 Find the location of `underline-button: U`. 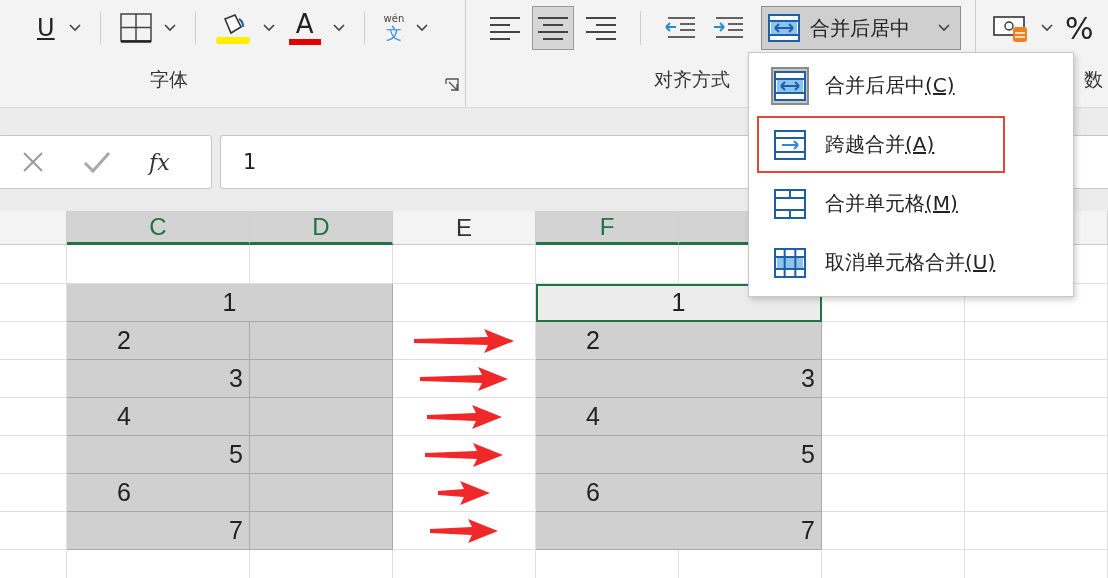

underline-button: U is located at coordinates (46, 28).